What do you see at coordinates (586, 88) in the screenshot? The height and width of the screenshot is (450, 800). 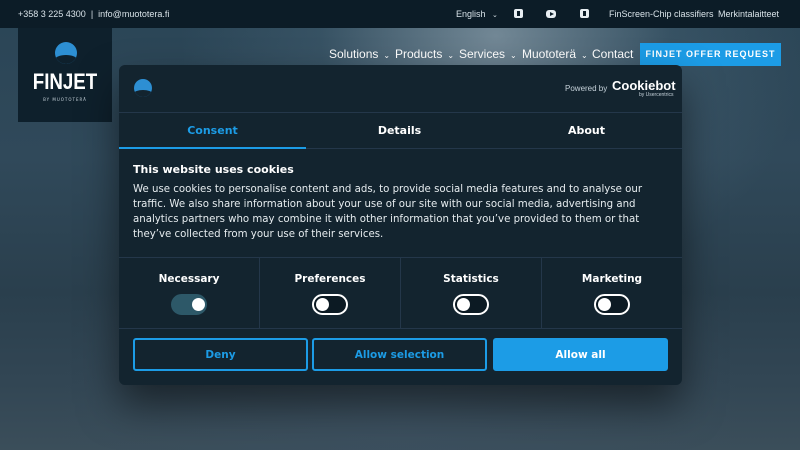 I see `powered-by-label: Powered by` at bounding box center [586, 88].